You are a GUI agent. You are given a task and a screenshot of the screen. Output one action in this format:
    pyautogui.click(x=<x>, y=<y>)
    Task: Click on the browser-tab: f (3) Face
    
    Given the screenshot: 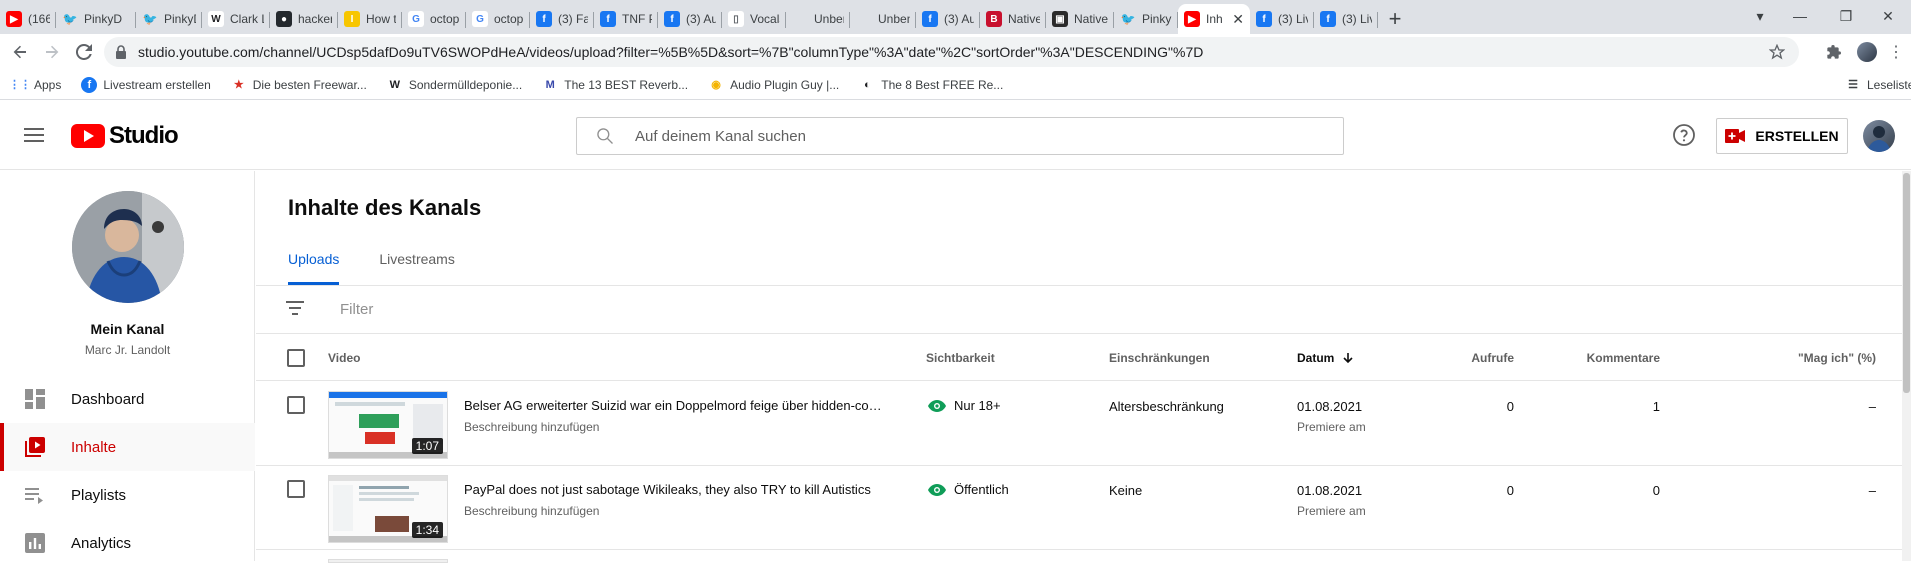 What is the action you would take?
    pyautogui.click(x=562, y=19)
    